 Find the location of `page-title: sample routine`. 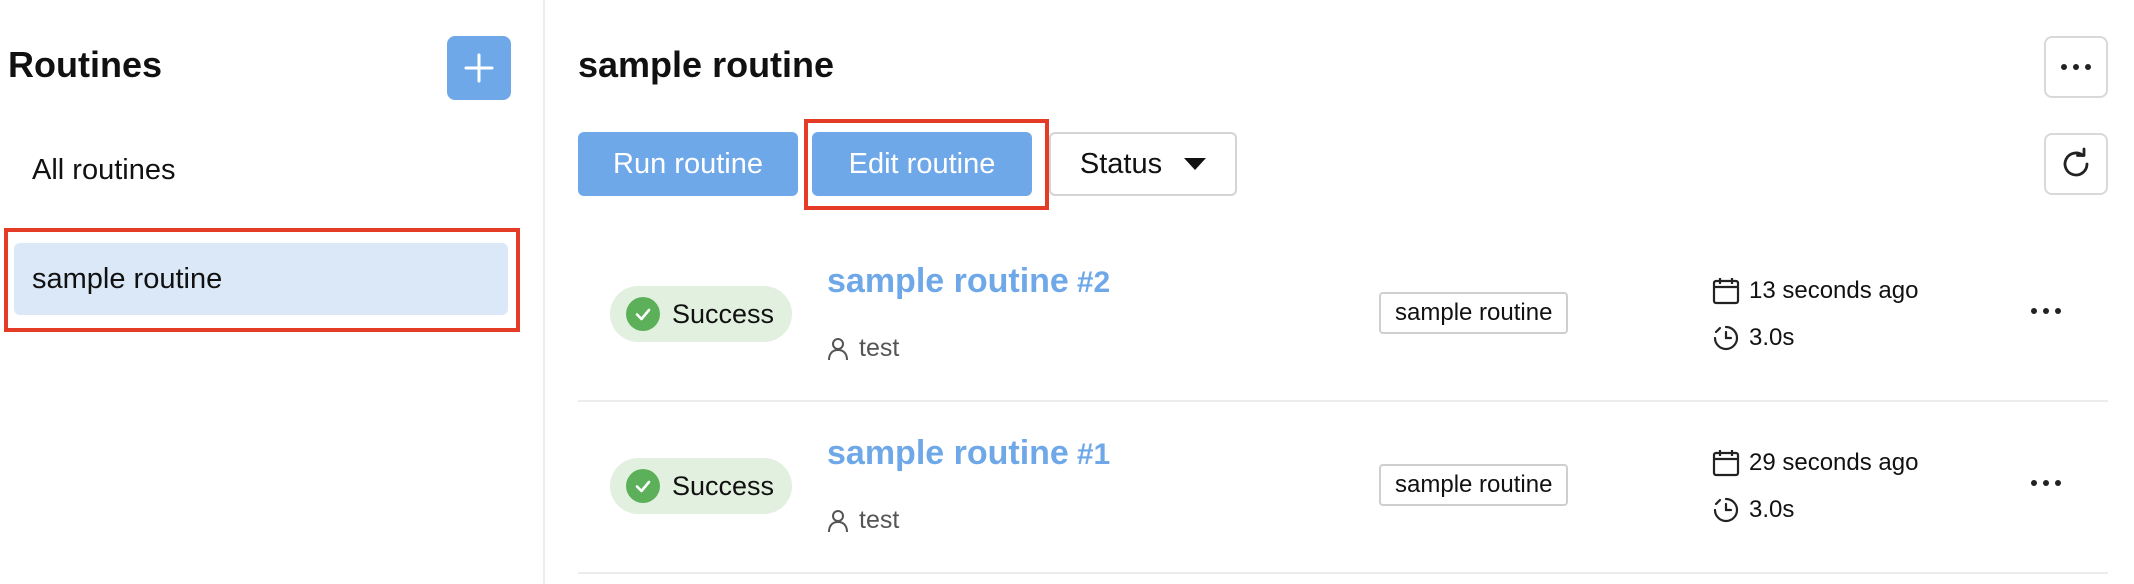

page-title: sample routine is located at coordinates (706, 64).